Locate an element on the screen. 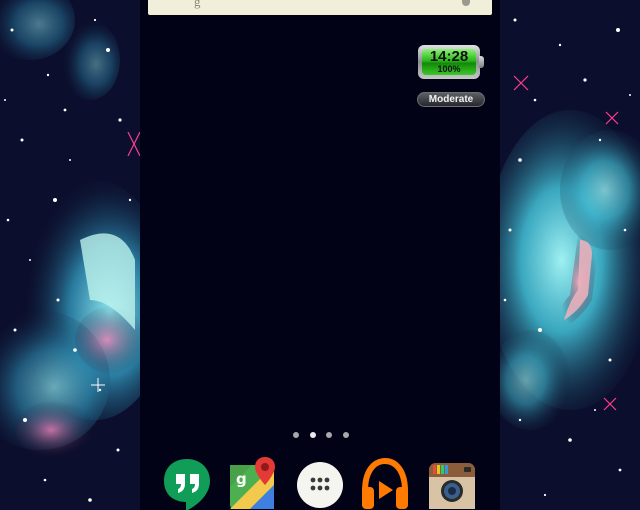  page-indicator is located at coordinates (321, 435).